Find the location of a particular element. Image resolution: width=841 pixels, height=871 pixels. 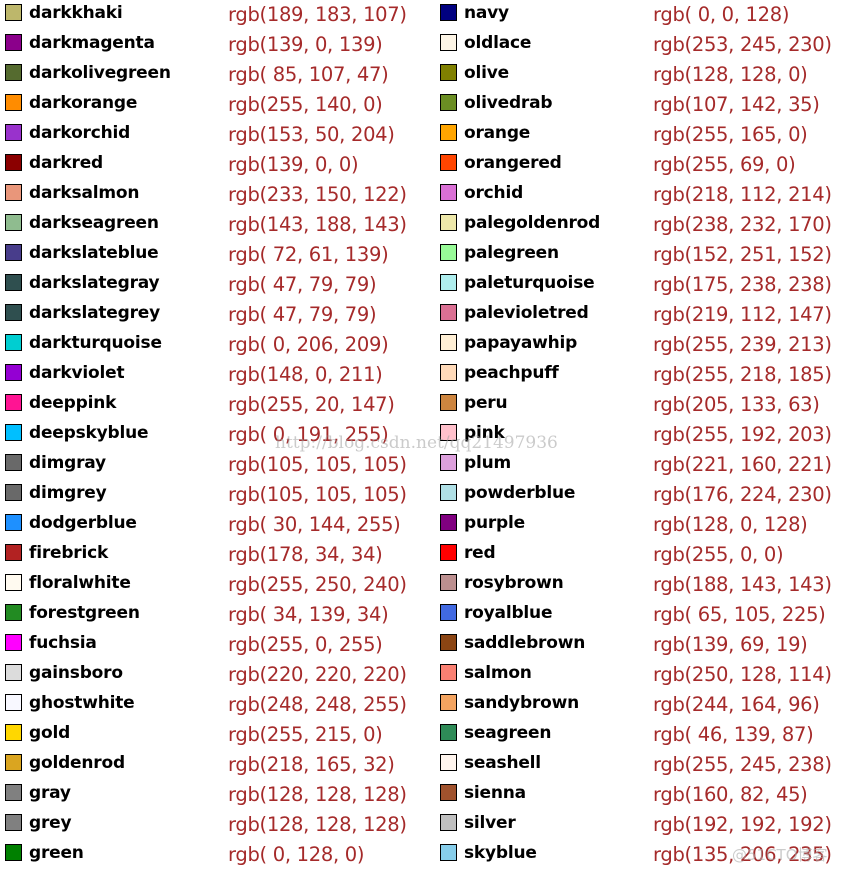

color-rgb-value: rgb(255, 218, 185) is located at coordinates (742, 374).